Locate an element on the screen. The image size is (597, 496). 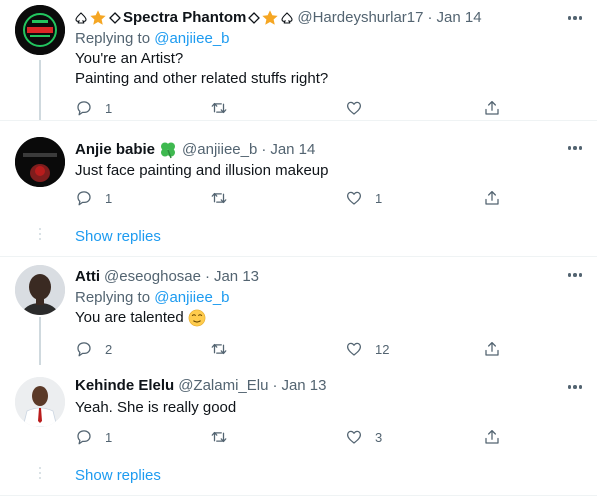
reply-count: 2 is located at coordinates (109, 349).